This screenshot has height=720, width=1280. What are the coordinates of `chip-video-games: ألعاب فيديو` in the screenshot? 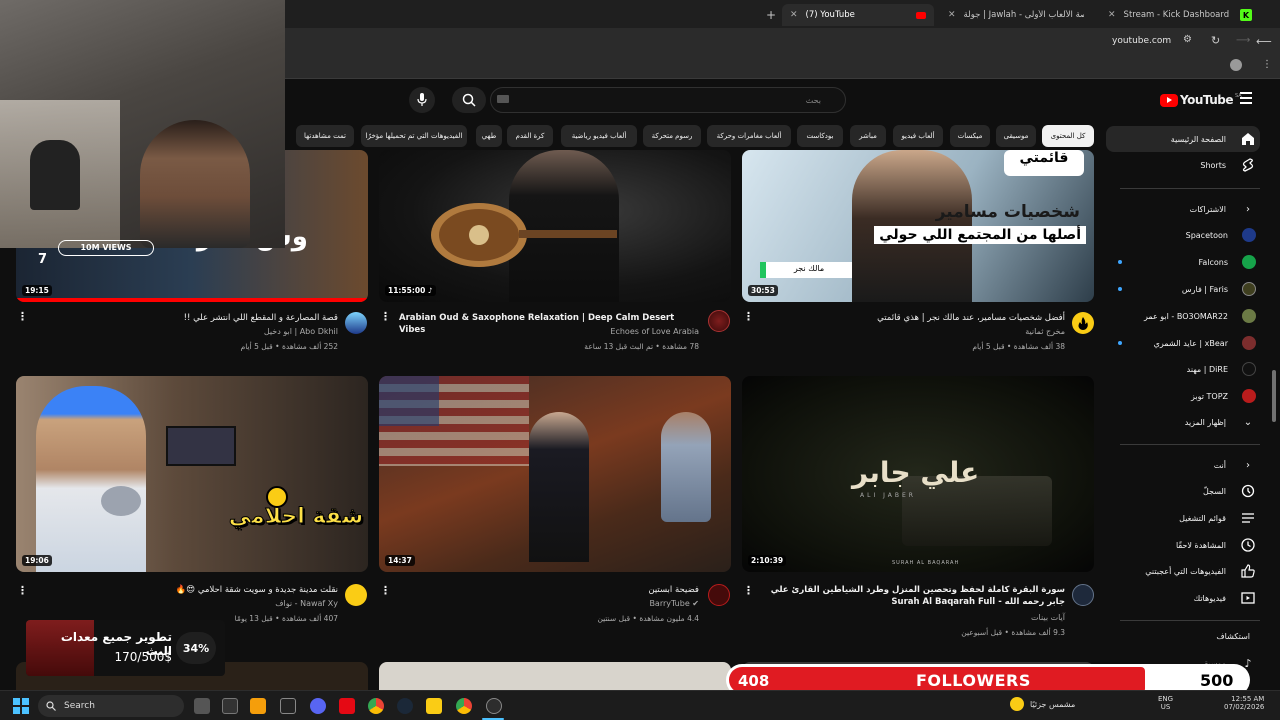 It's located at (918, 136).